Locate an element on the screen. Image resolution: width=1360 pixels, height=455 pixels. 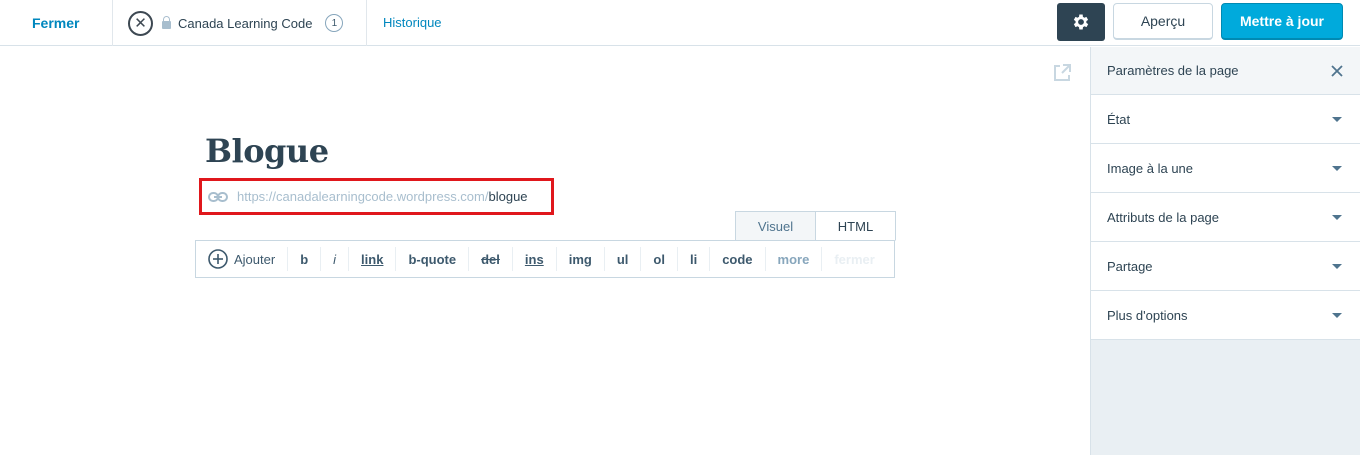
history-link: Historique is located at coordinates (412, 22).